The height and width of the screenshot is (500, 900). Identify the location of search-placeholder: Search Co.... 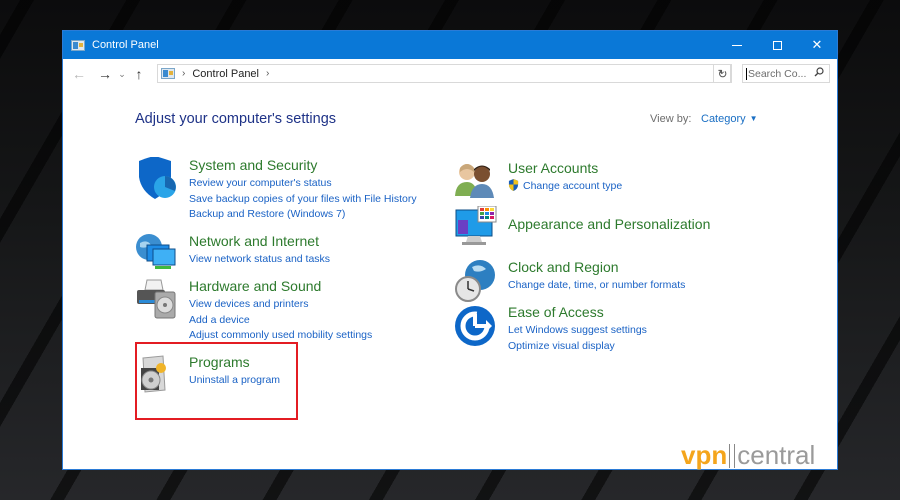
(777, 73).